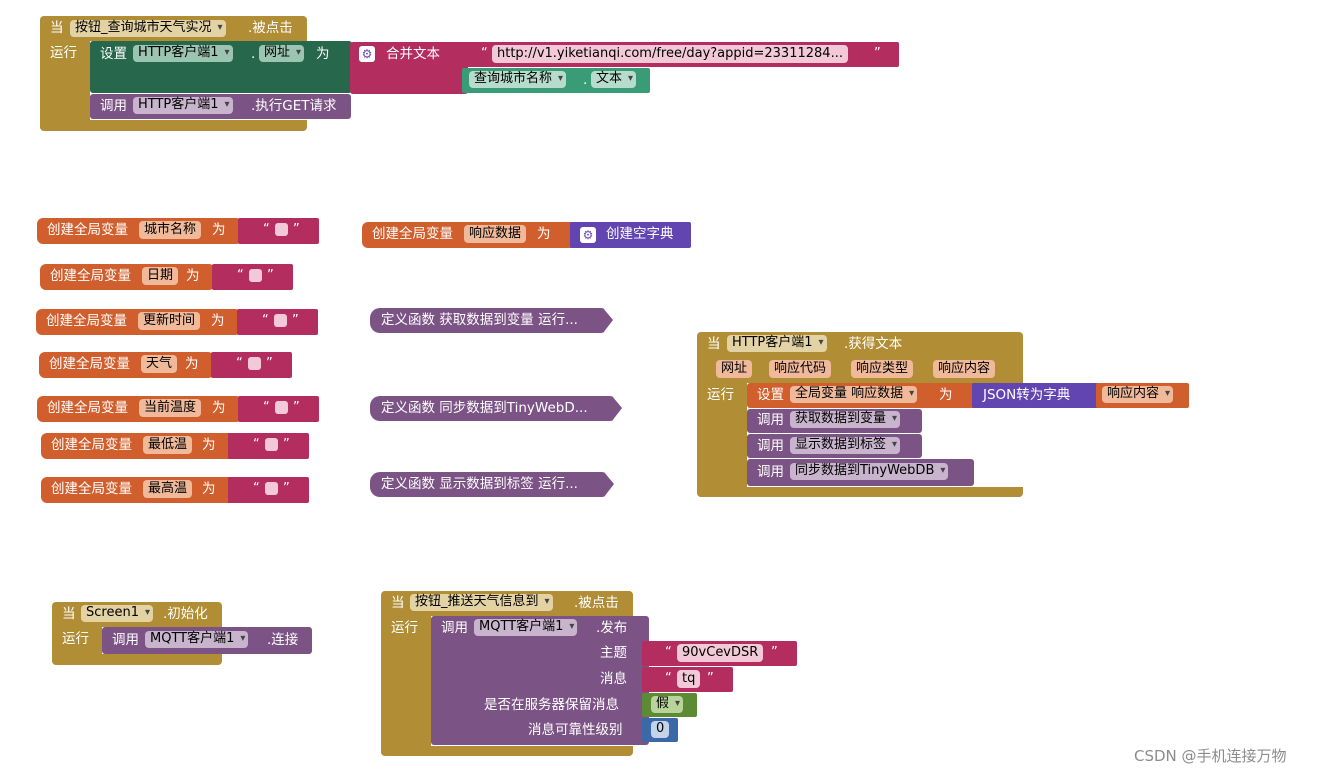 The image size is (1340, 774). Describe the element at coordinates (183, 105) in the screenshot. I see `client-dropdown-2: HTTP客户端1` at that location.